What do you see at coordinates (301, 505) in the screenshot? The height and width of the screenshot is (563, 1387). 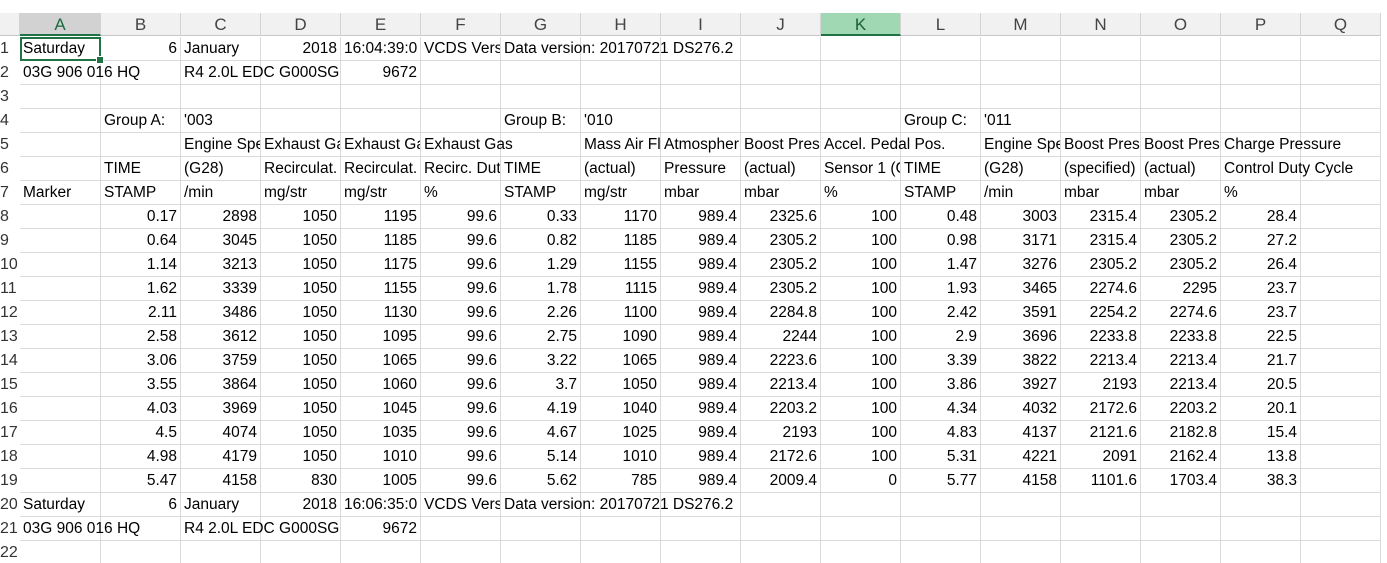 I see `cell-d20: 2018` at bounding box center [301, 505].